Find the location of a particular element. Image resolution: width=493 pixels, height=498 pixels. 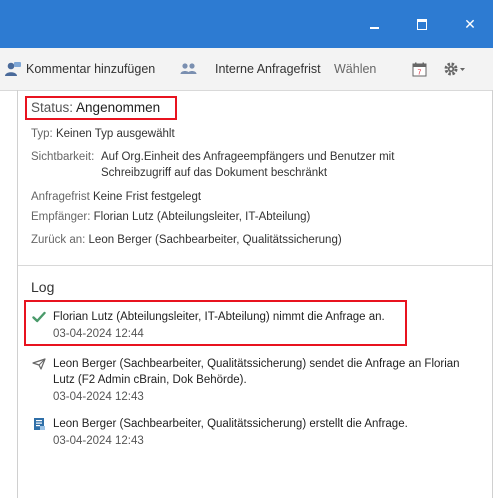

log-entry-timestamp: 03-04-2024 12:44 is located at coordinates (98, 334).